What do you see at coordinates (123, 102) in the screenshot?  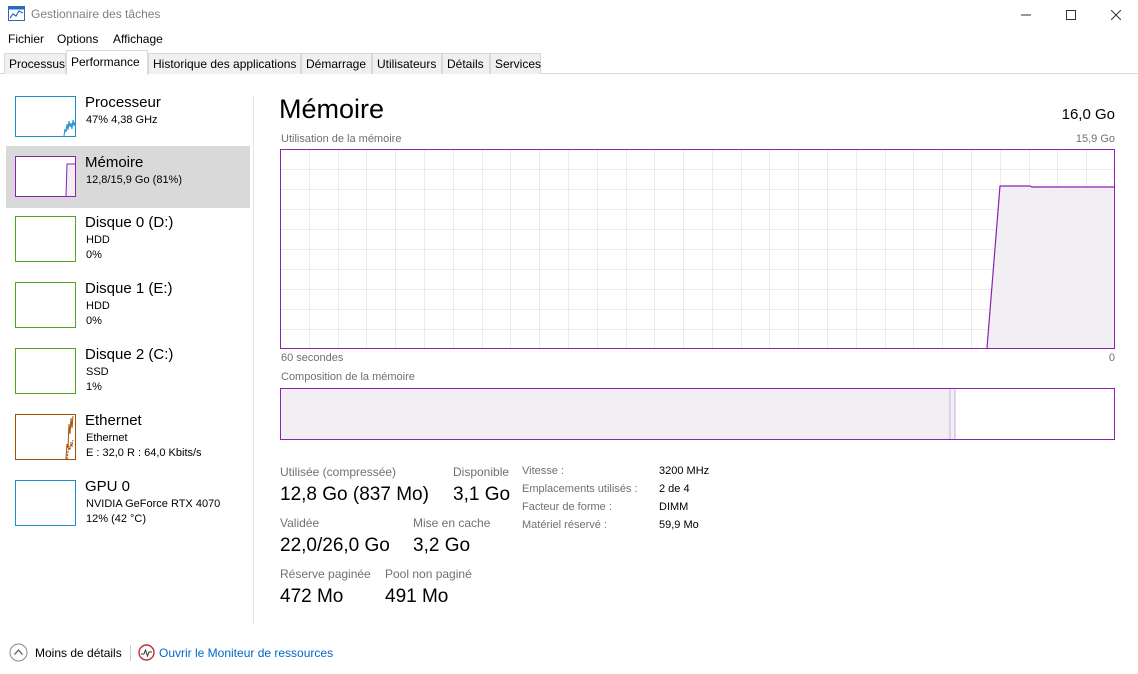 I see `sidebar-cpu-title: Processeur` at bounding box center [123, 102].